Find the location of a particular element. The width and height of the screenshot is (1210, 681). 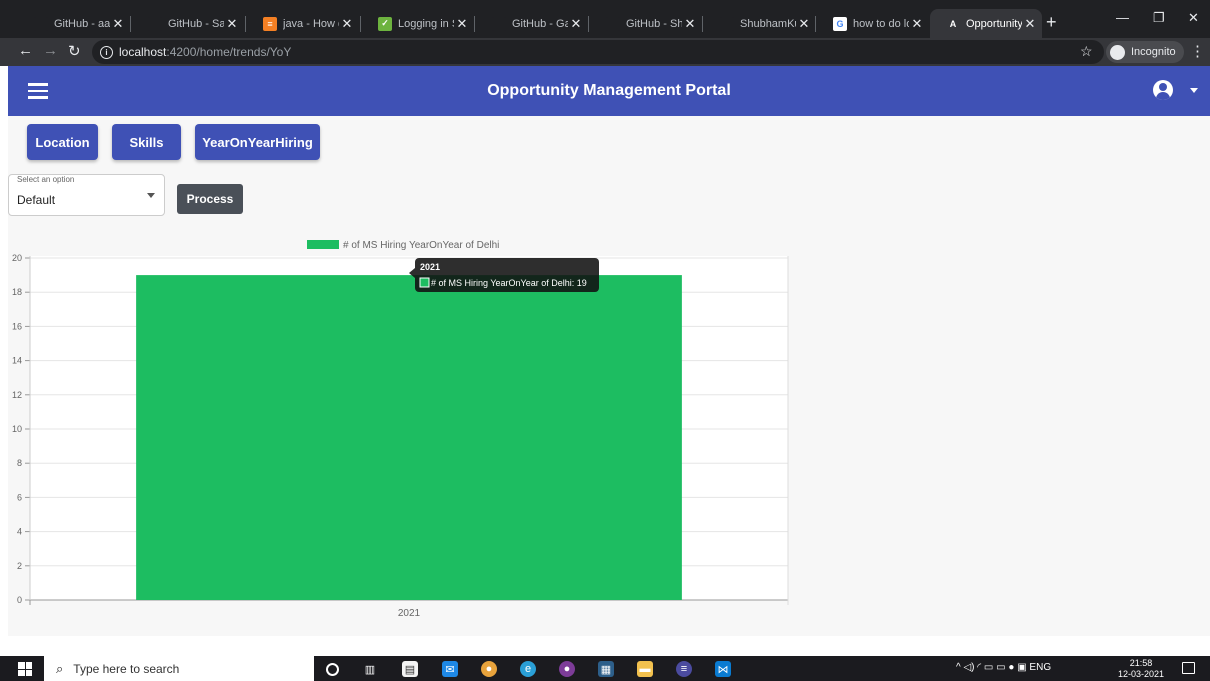

x-tick-label: 2021 is located at coordinates (409, 613).